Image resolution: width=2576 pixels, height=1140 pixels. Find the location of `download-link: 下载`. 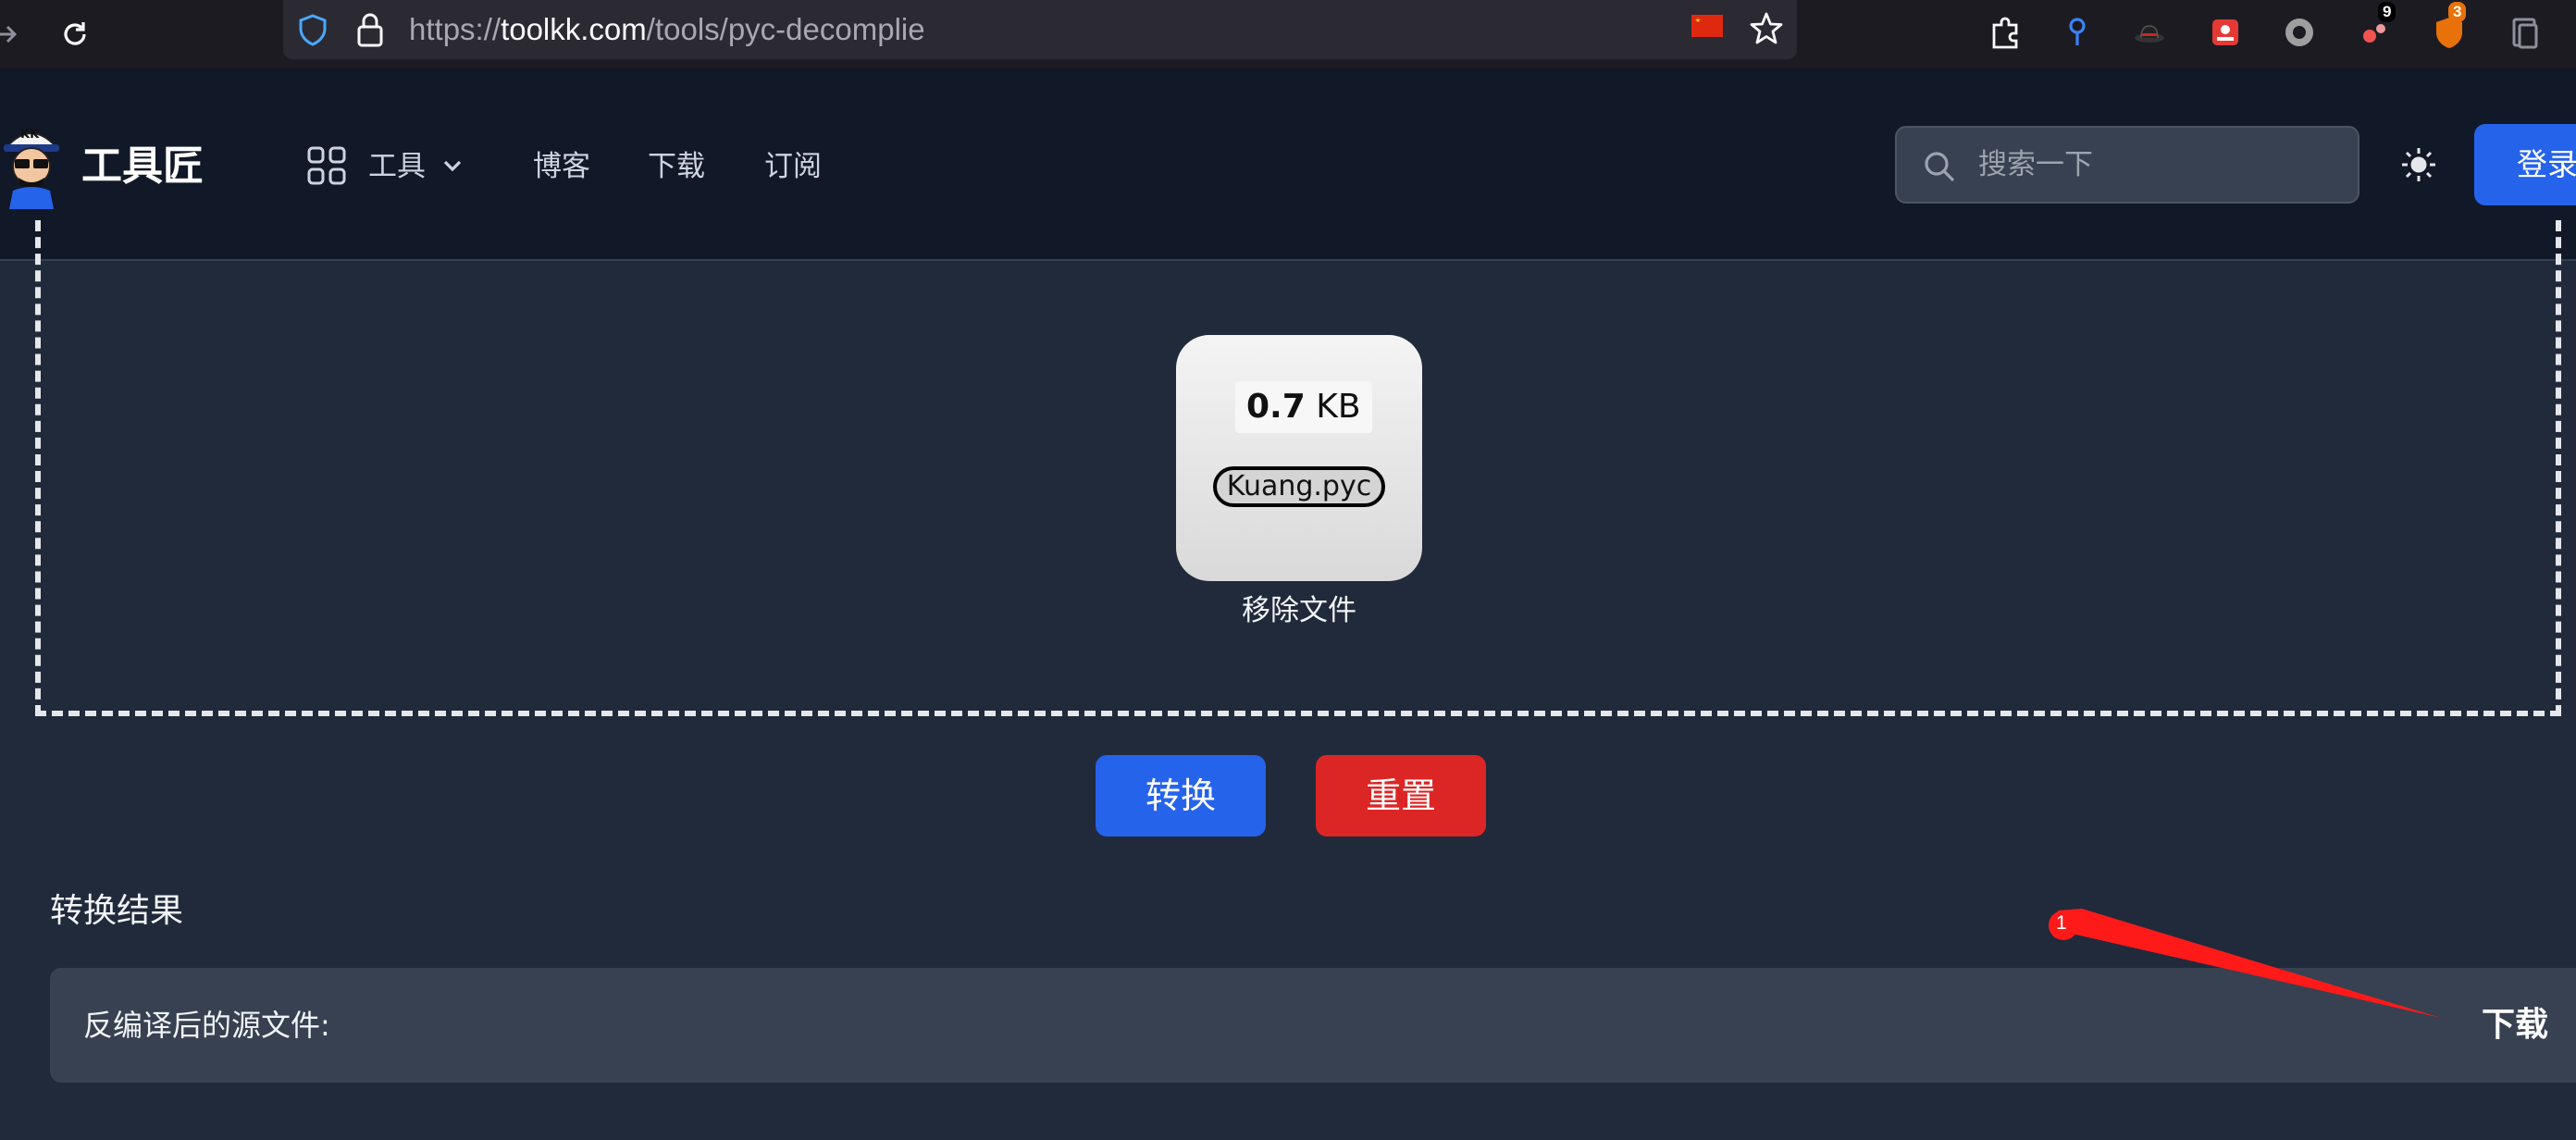

download-link: 下载 is located at coordinates (2515, 1025).